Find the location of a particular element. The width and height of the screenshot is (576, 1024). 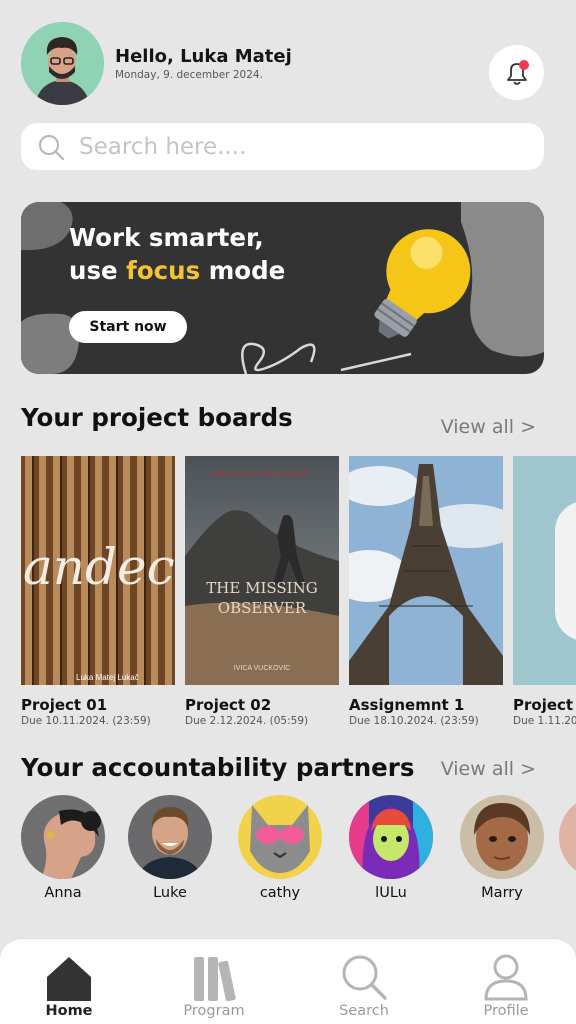

notifications-button is located at coordinates (516, 72).